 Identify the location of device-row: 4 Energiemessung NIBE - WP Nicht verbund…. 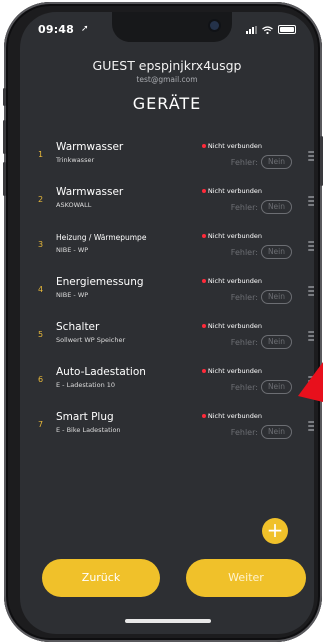
(174, 291).